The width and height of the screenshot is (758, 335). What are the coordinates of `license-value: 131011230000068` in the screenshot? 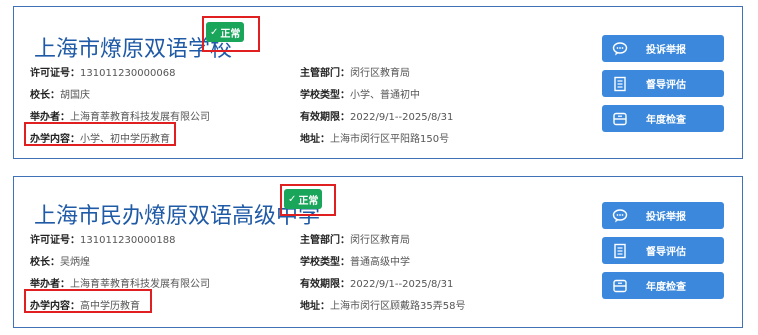 It's located at (128, 73).